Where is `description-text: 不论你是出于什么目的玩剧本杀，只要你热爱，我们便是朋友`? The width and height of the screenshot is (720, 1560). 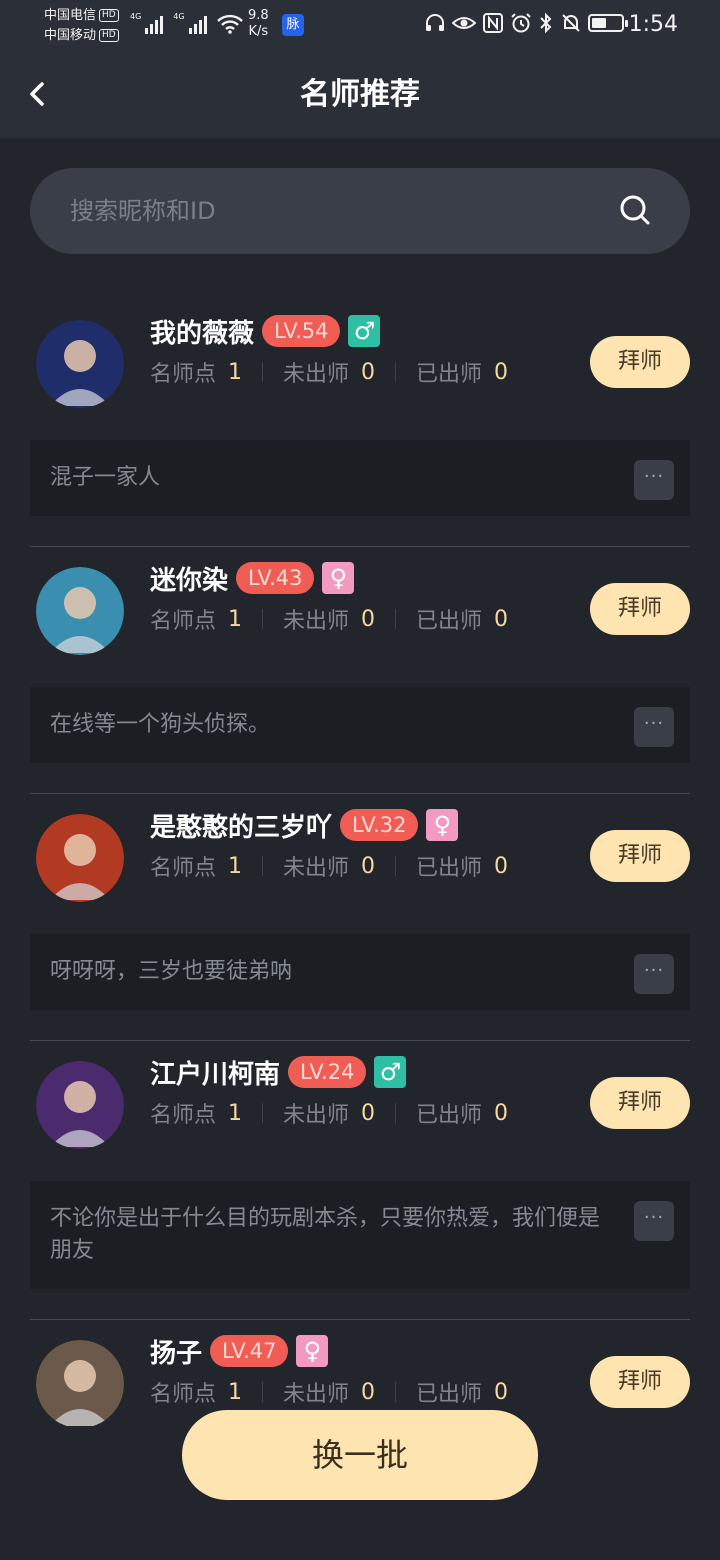
description-text: 不论你是出于什么目的玩剧本杀，只要你热爱，我们便是朋友 is located at coordinates (325, 1234).